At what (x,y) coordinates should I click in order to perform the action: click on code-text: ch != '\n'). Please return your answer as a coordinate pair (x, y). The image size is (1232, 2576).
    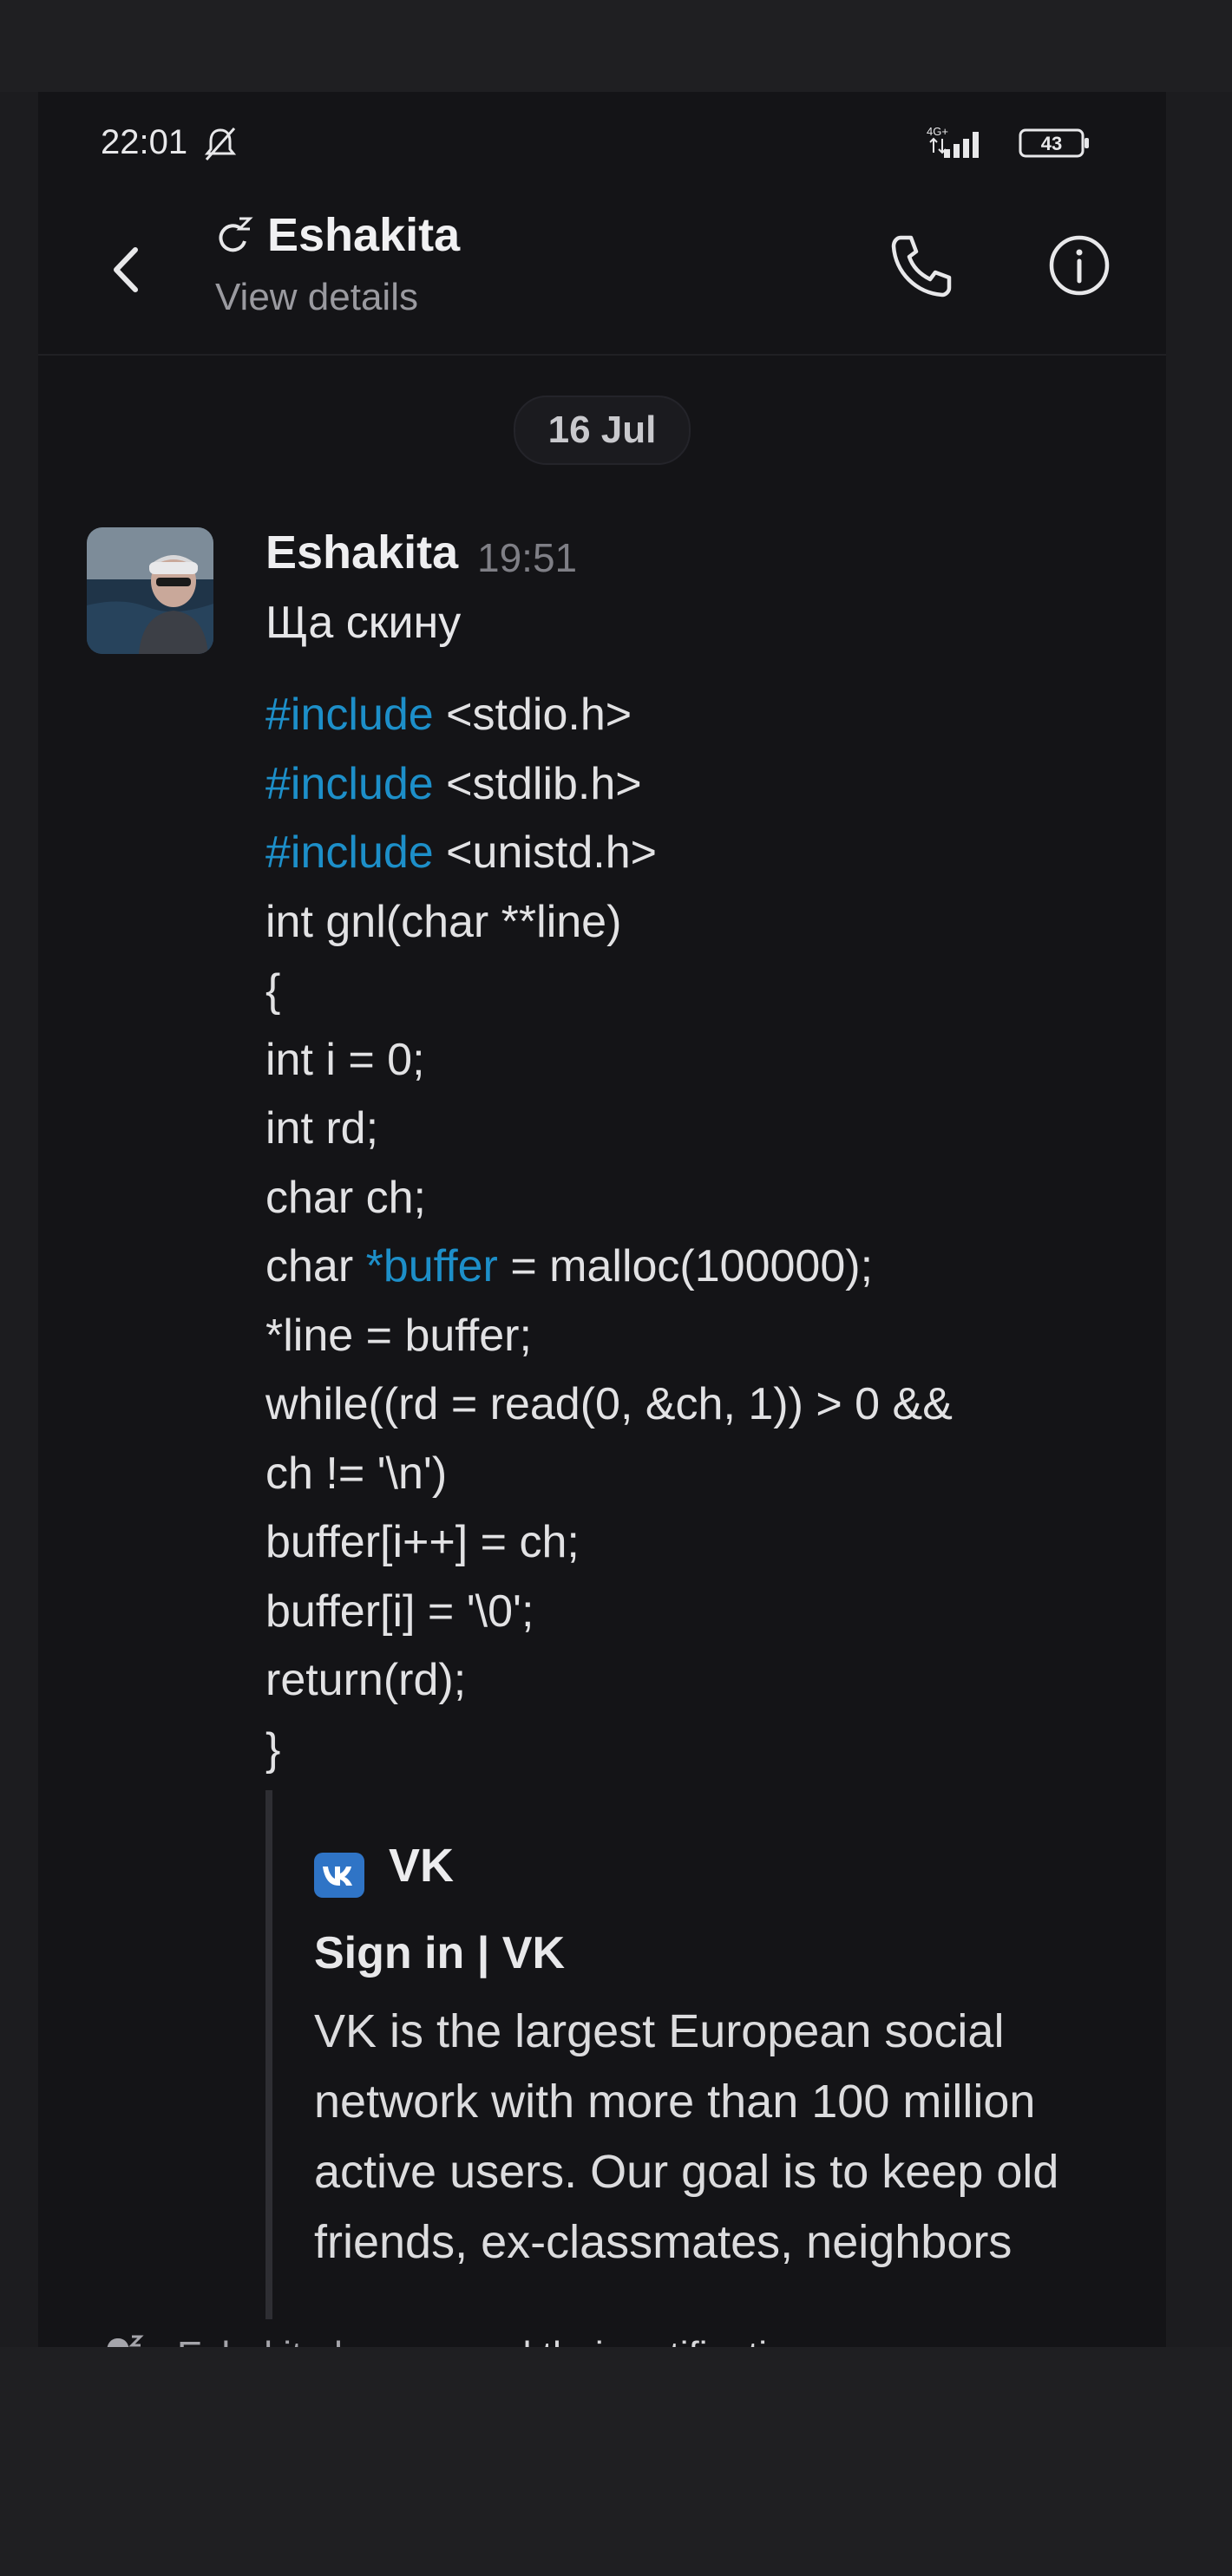
    Looking at the image, I should click on (356, 1473).